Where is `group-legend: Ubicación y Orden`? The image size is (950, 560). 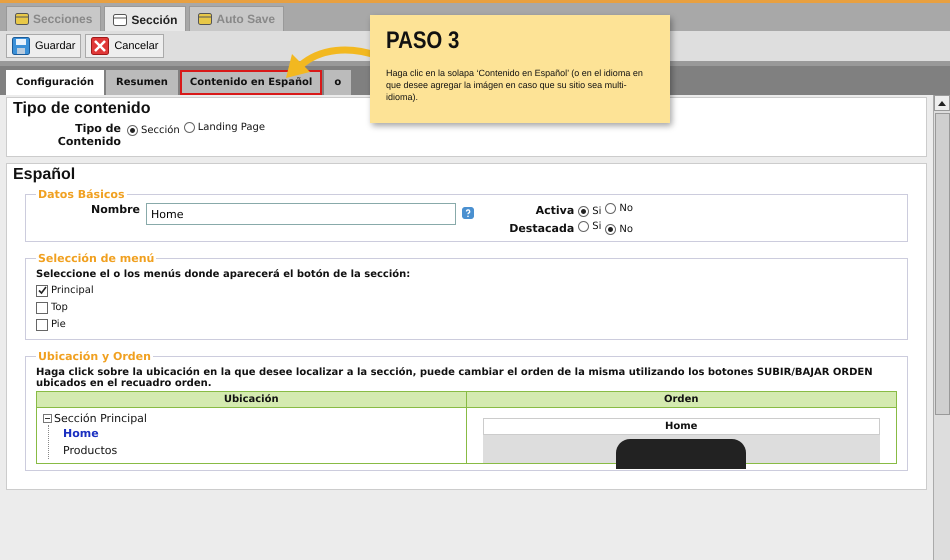 group-legend: Ubicación y Orden is located at coordinates (94, 356).